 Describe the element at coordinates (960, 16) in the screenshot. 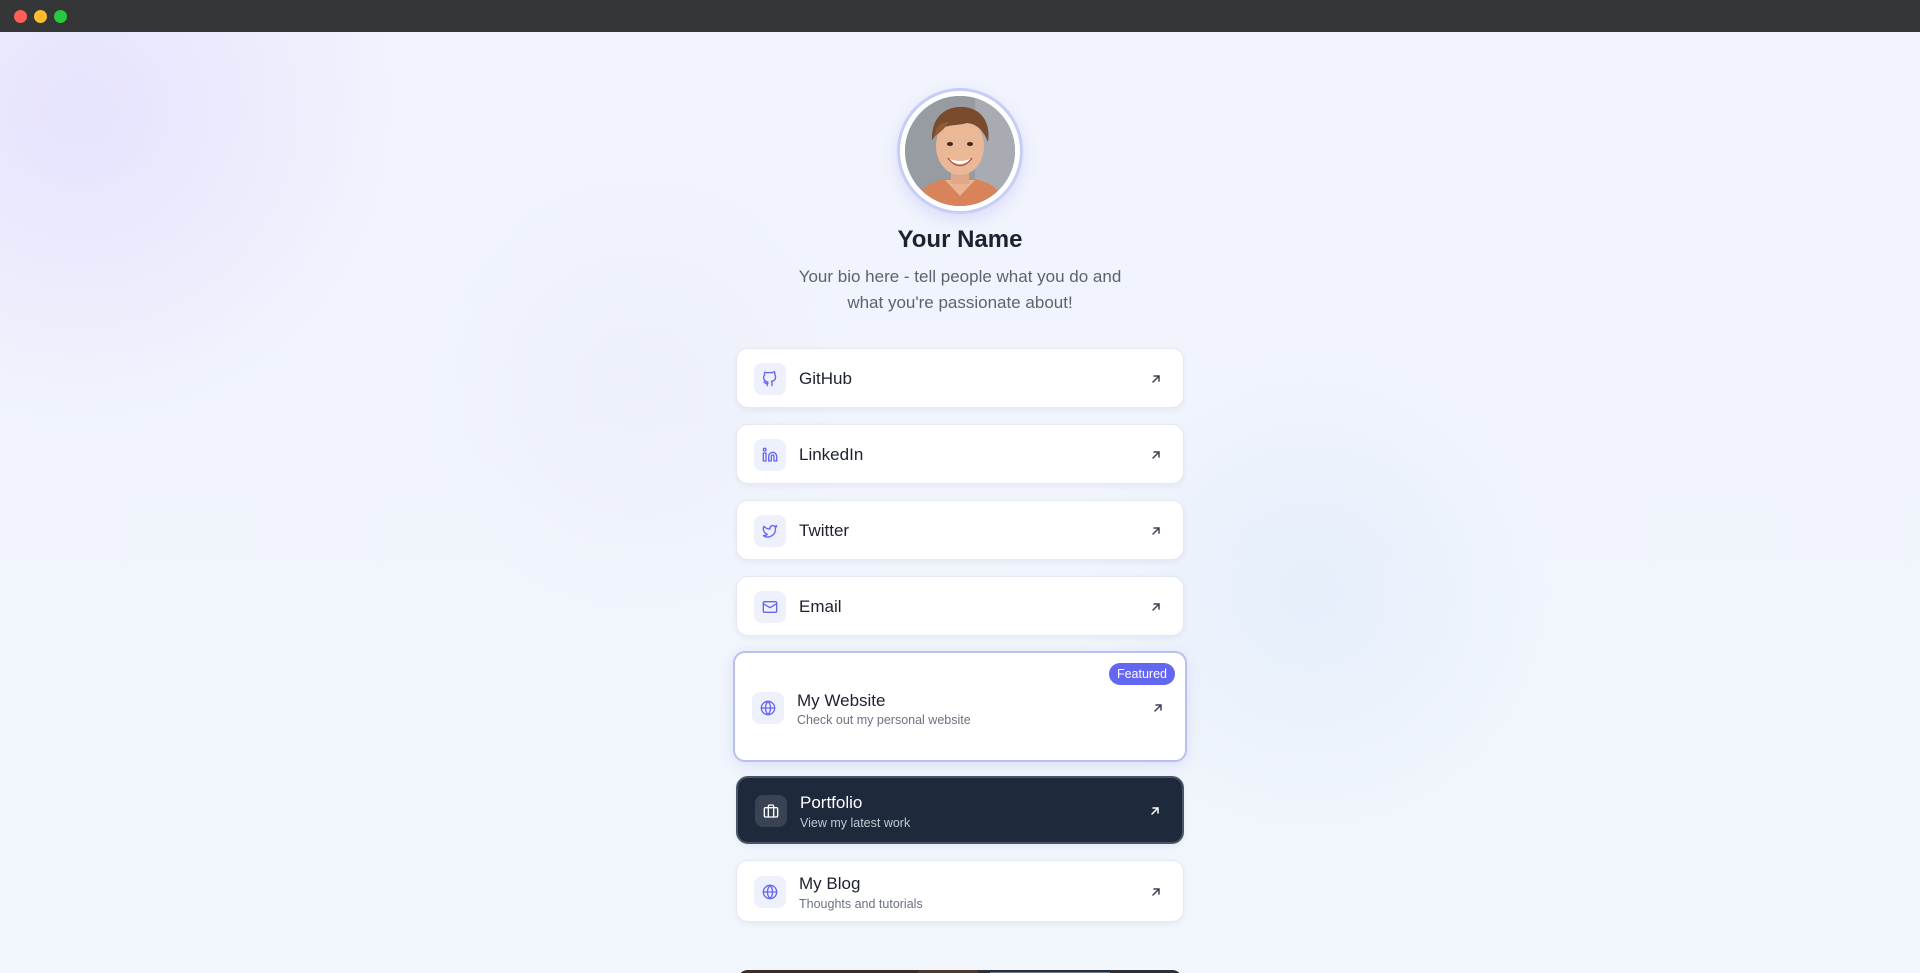

I see `window-titlebar` at that location.